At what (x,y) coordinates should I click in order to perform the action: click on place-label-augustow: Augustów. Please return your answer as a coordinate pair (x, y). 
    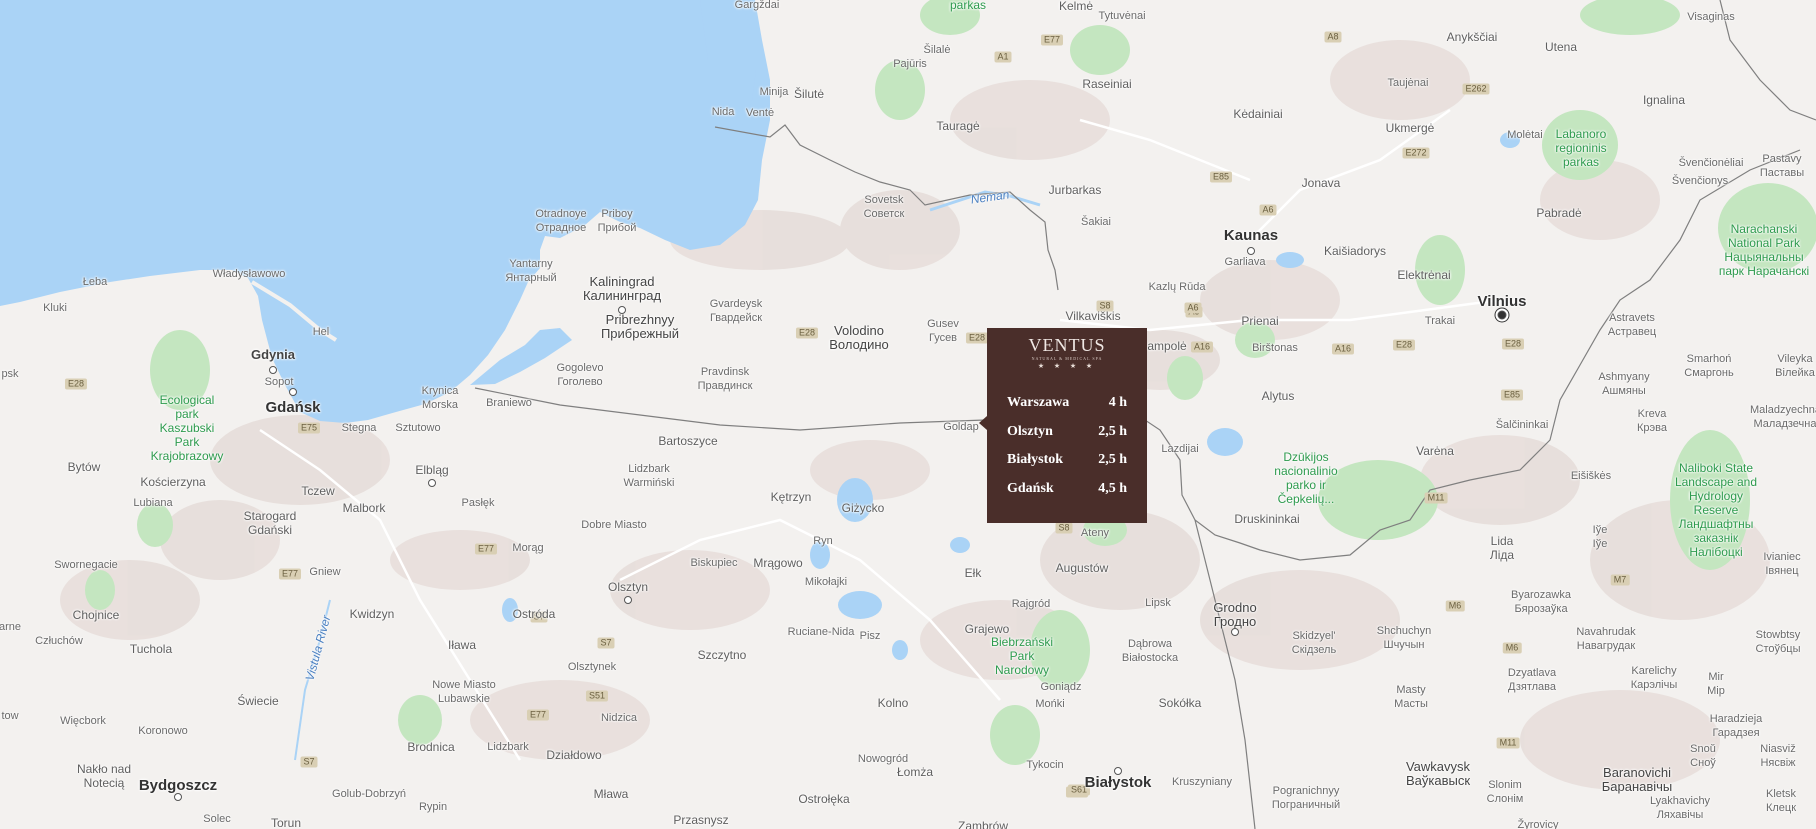
    Looking at the image, I should click on (1082, 568).